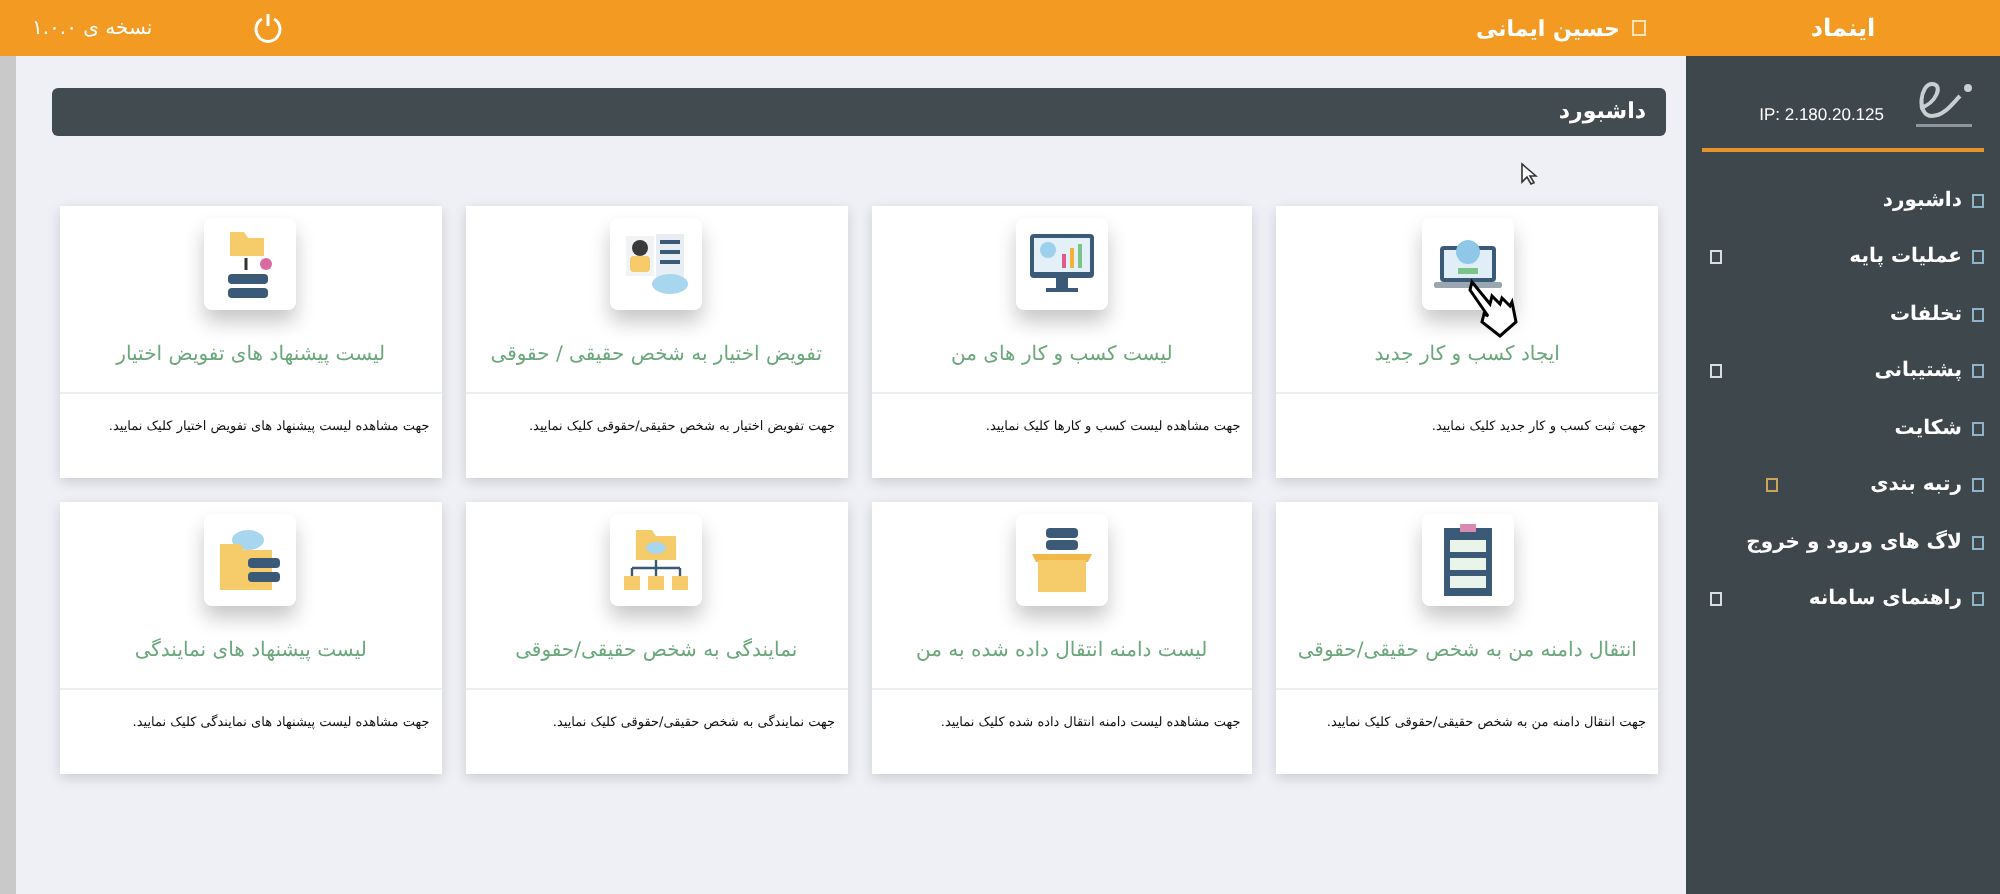 The height and width of the screenshot is (894, 2000). Describe the element at coordinates (859, 112) in the screenshot. I see `breadcrumb-bar: داشبورد` at that location.